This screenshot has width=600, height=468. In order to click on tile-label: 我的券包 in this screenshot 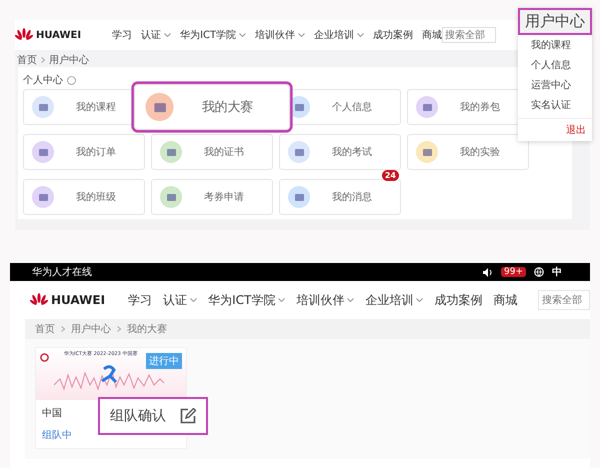, I will do `click(480, 107)`.